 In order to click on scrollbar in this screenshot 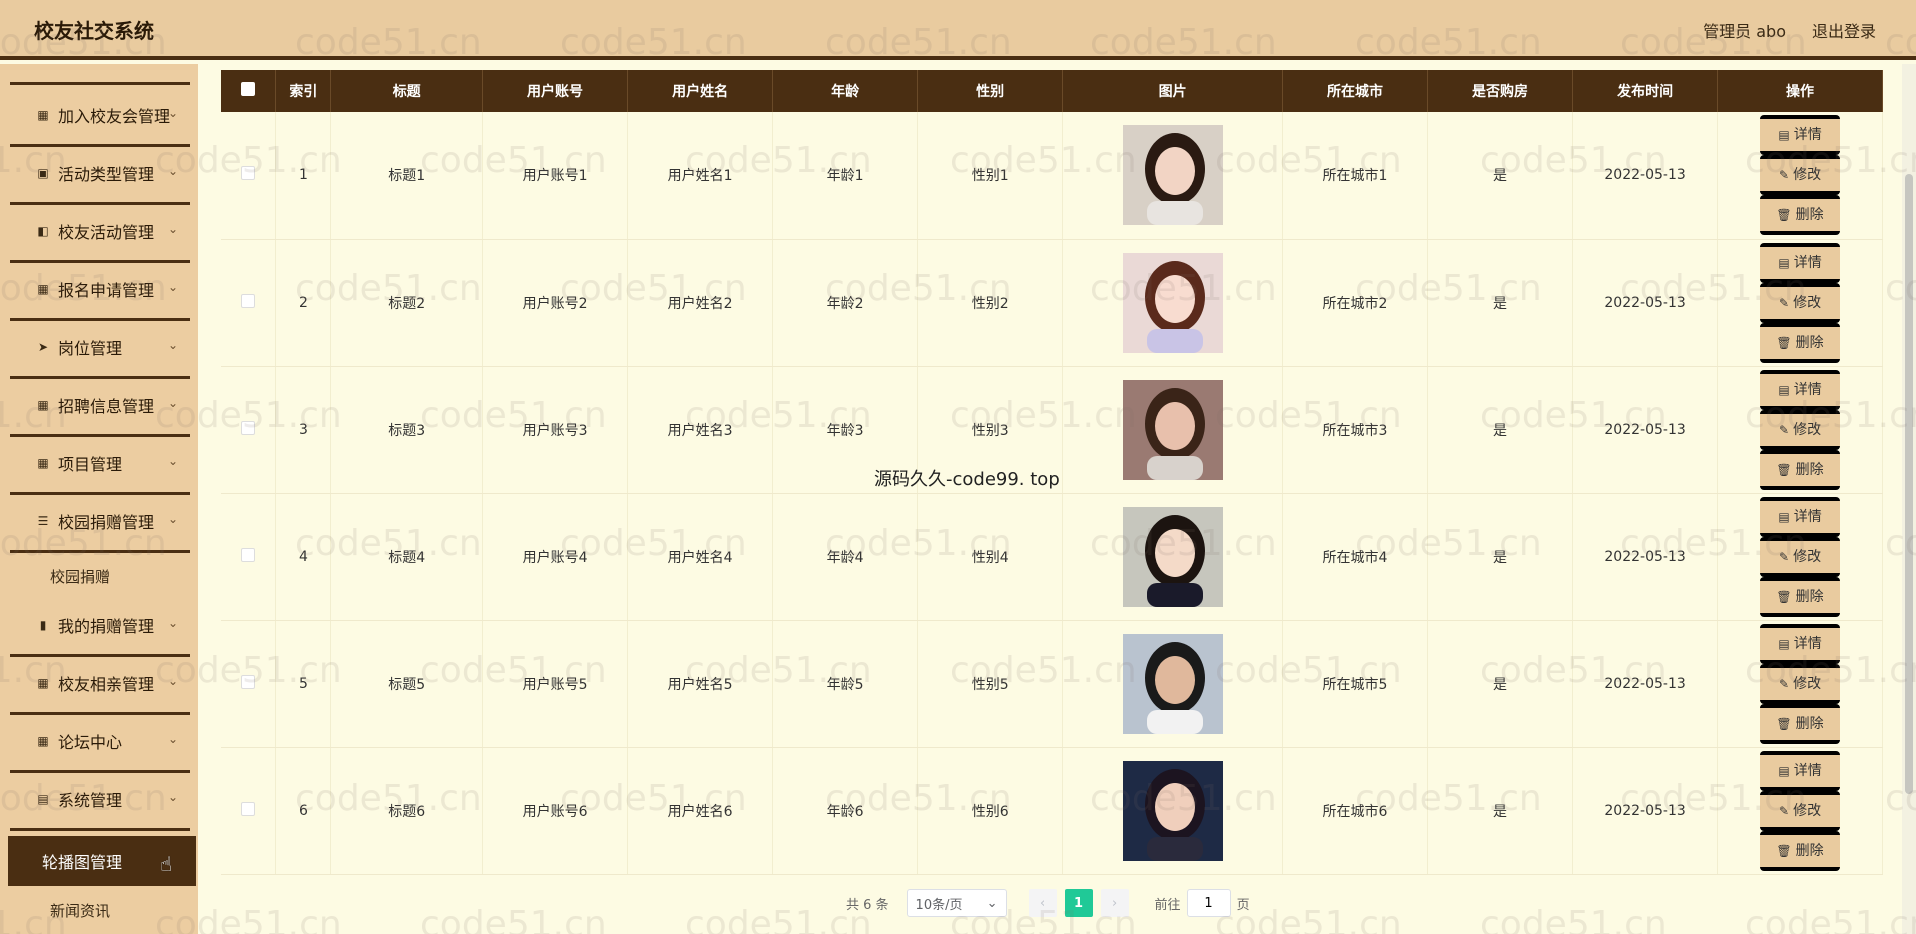, I will do `click(1909, 499)`.